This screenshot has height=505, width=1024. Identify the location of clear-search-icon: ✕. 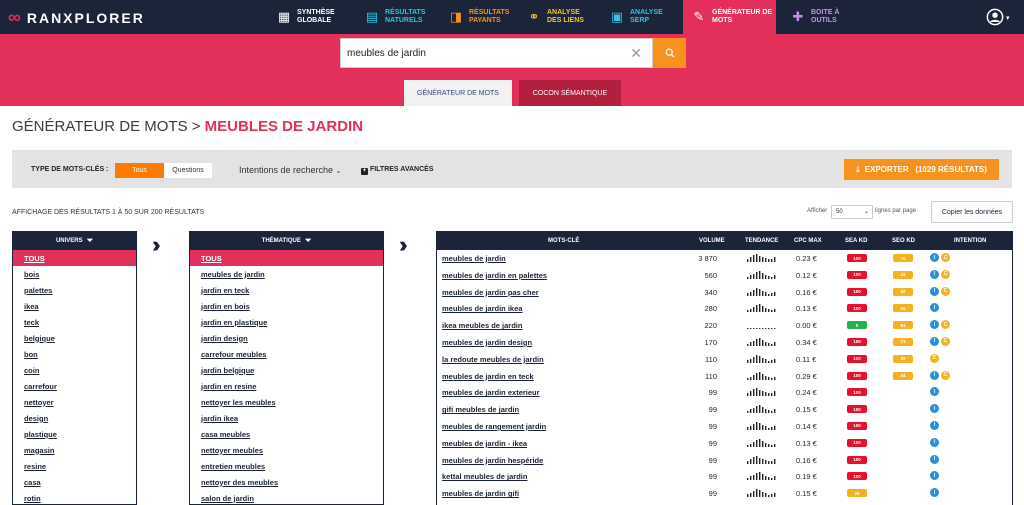
(636, 53).